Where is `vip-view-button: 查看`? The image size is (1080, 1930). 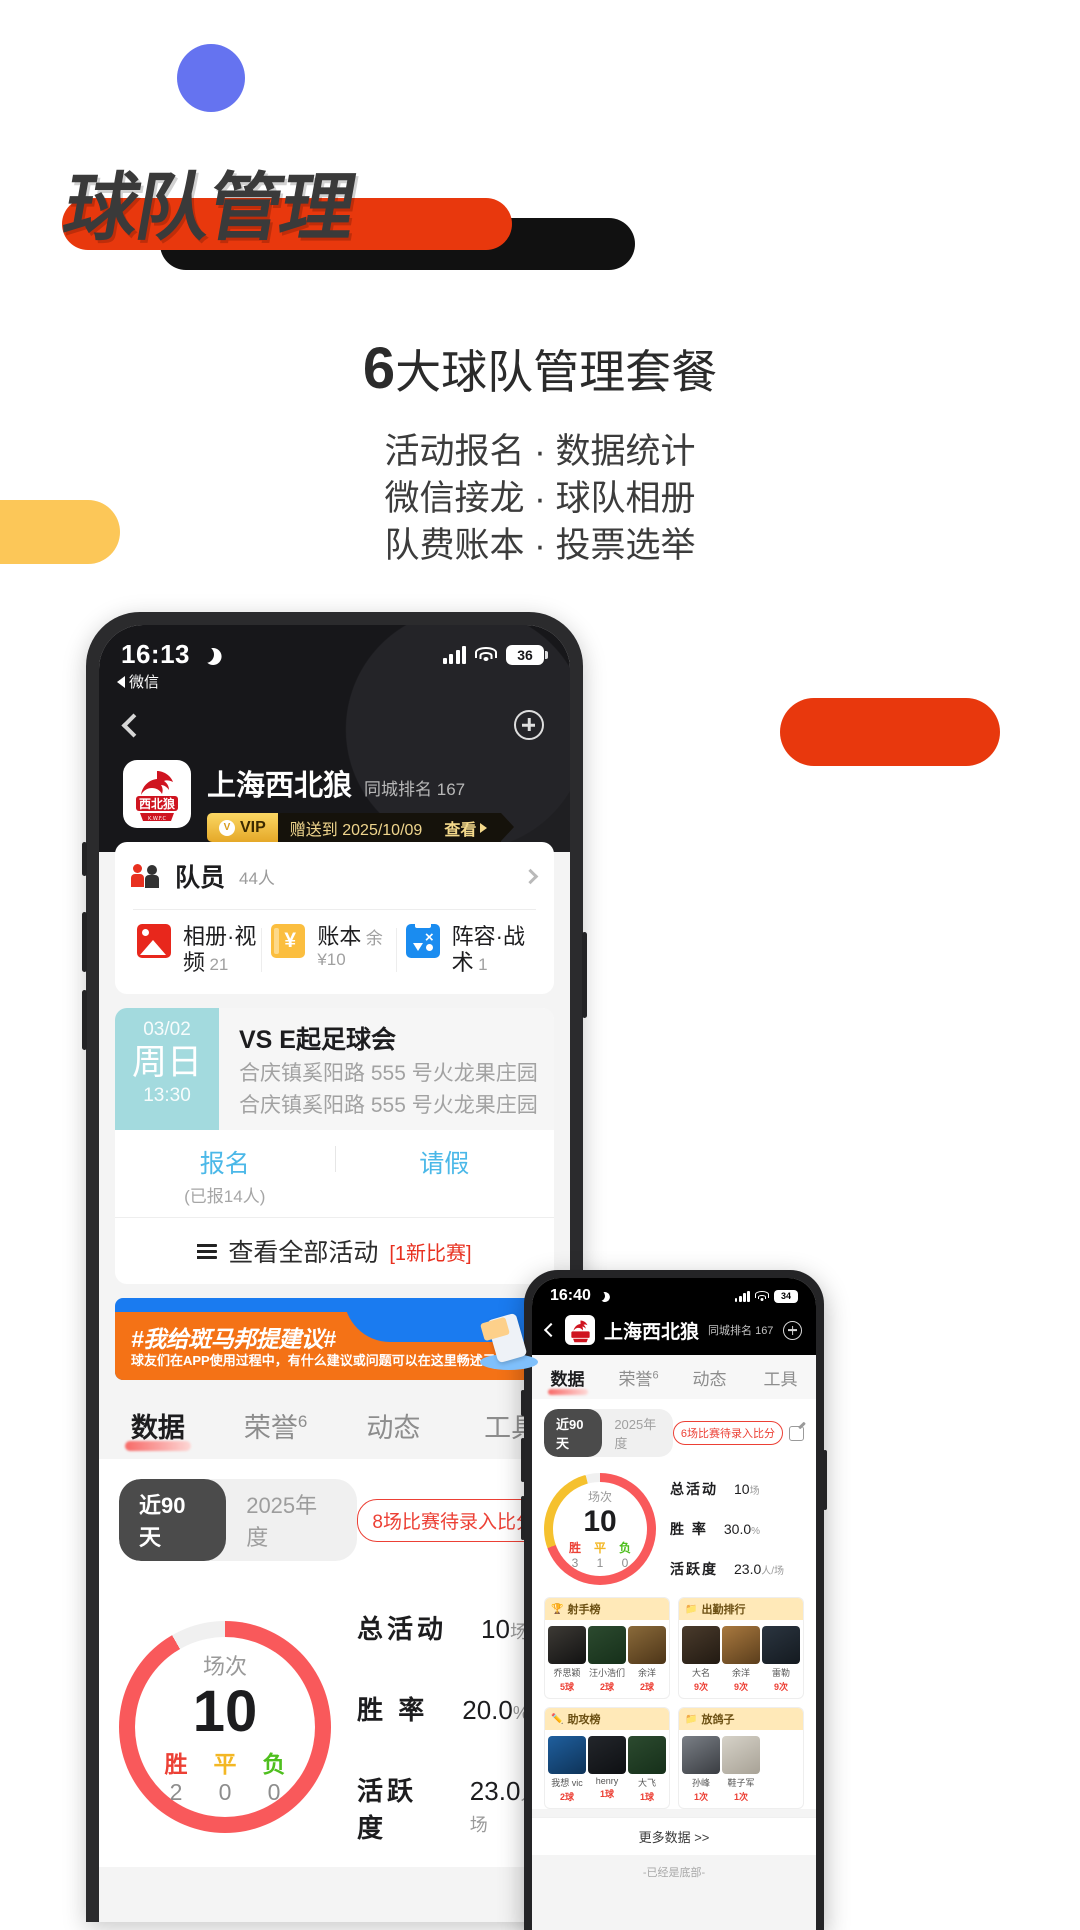 vip-view-button: 查看 is located at coordinates (466, 828).